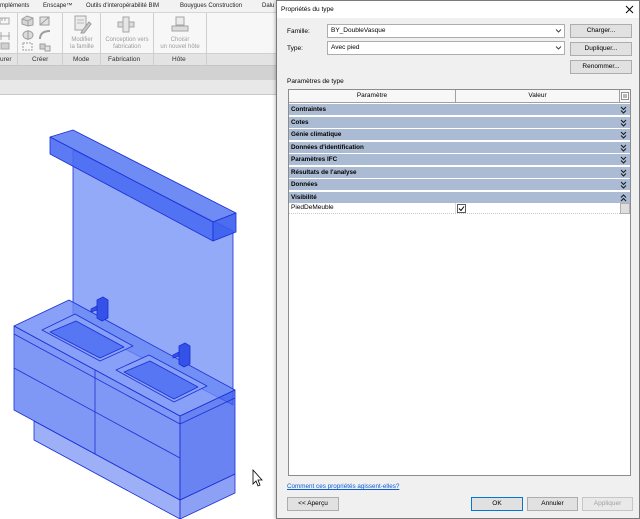 Image resolution: width=640 pixels, height=519 pixels. What do you see at coordinates (268, 6) in the screenshot?
I see `tab-dalux: Dalu` at bounding box center [268, 6].